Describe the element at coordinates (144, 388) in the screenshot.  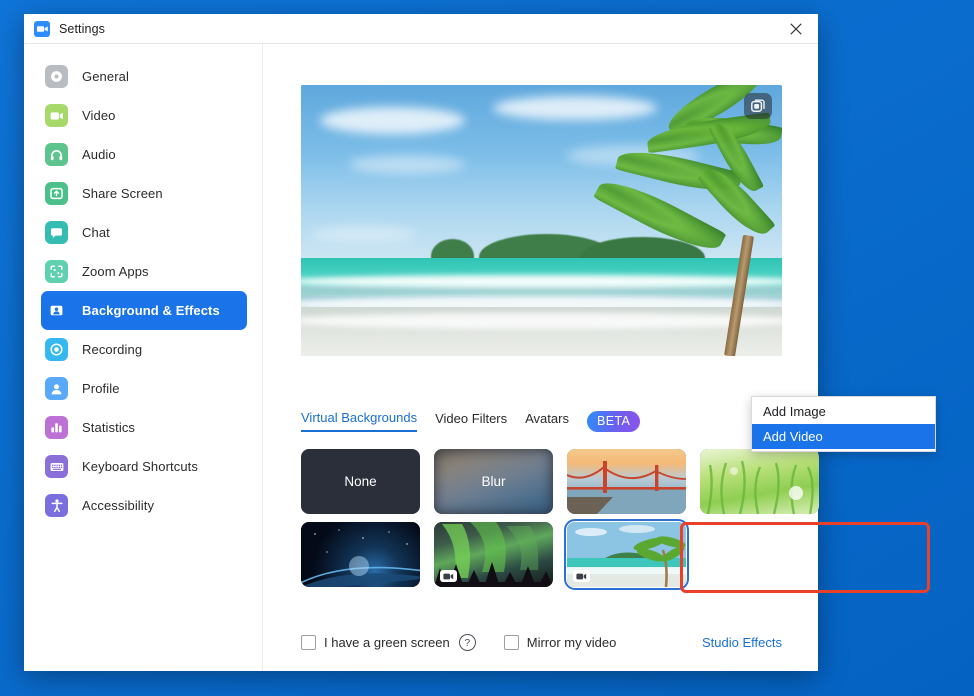
I see `sidebar-item-profile: Profile` at that location.